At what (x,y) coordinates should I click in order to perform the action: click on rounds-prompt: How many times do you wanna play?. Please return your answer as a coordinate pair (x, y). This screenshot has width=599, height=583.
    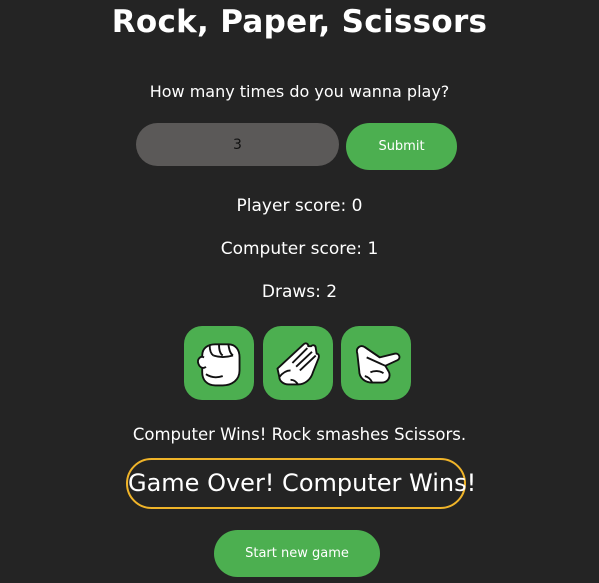
    Looking at the image, I should click on (299, 91).